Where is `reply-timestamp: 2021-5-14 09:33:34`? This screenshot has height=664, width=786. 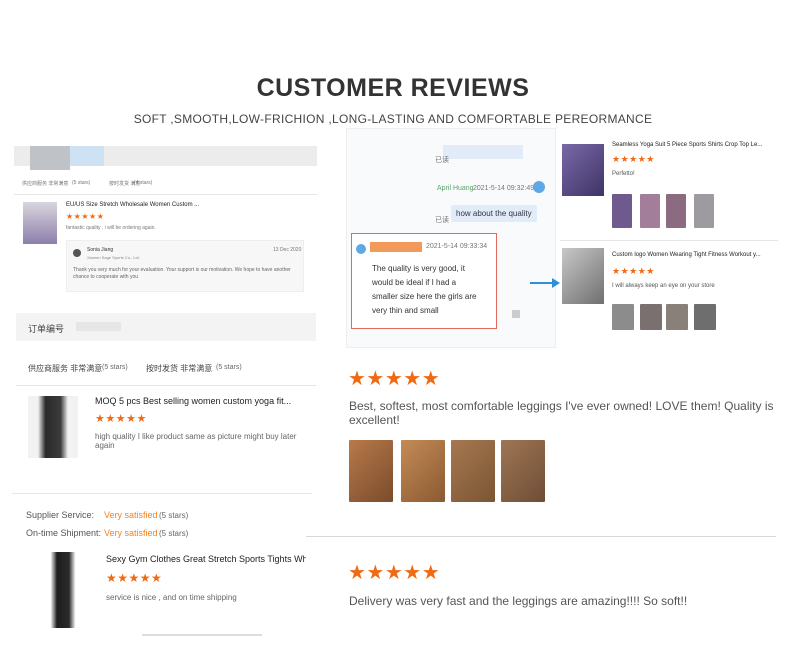 reply-timestamp: 2021-5-14 09:33:34 is located at coordinates (457, 246).